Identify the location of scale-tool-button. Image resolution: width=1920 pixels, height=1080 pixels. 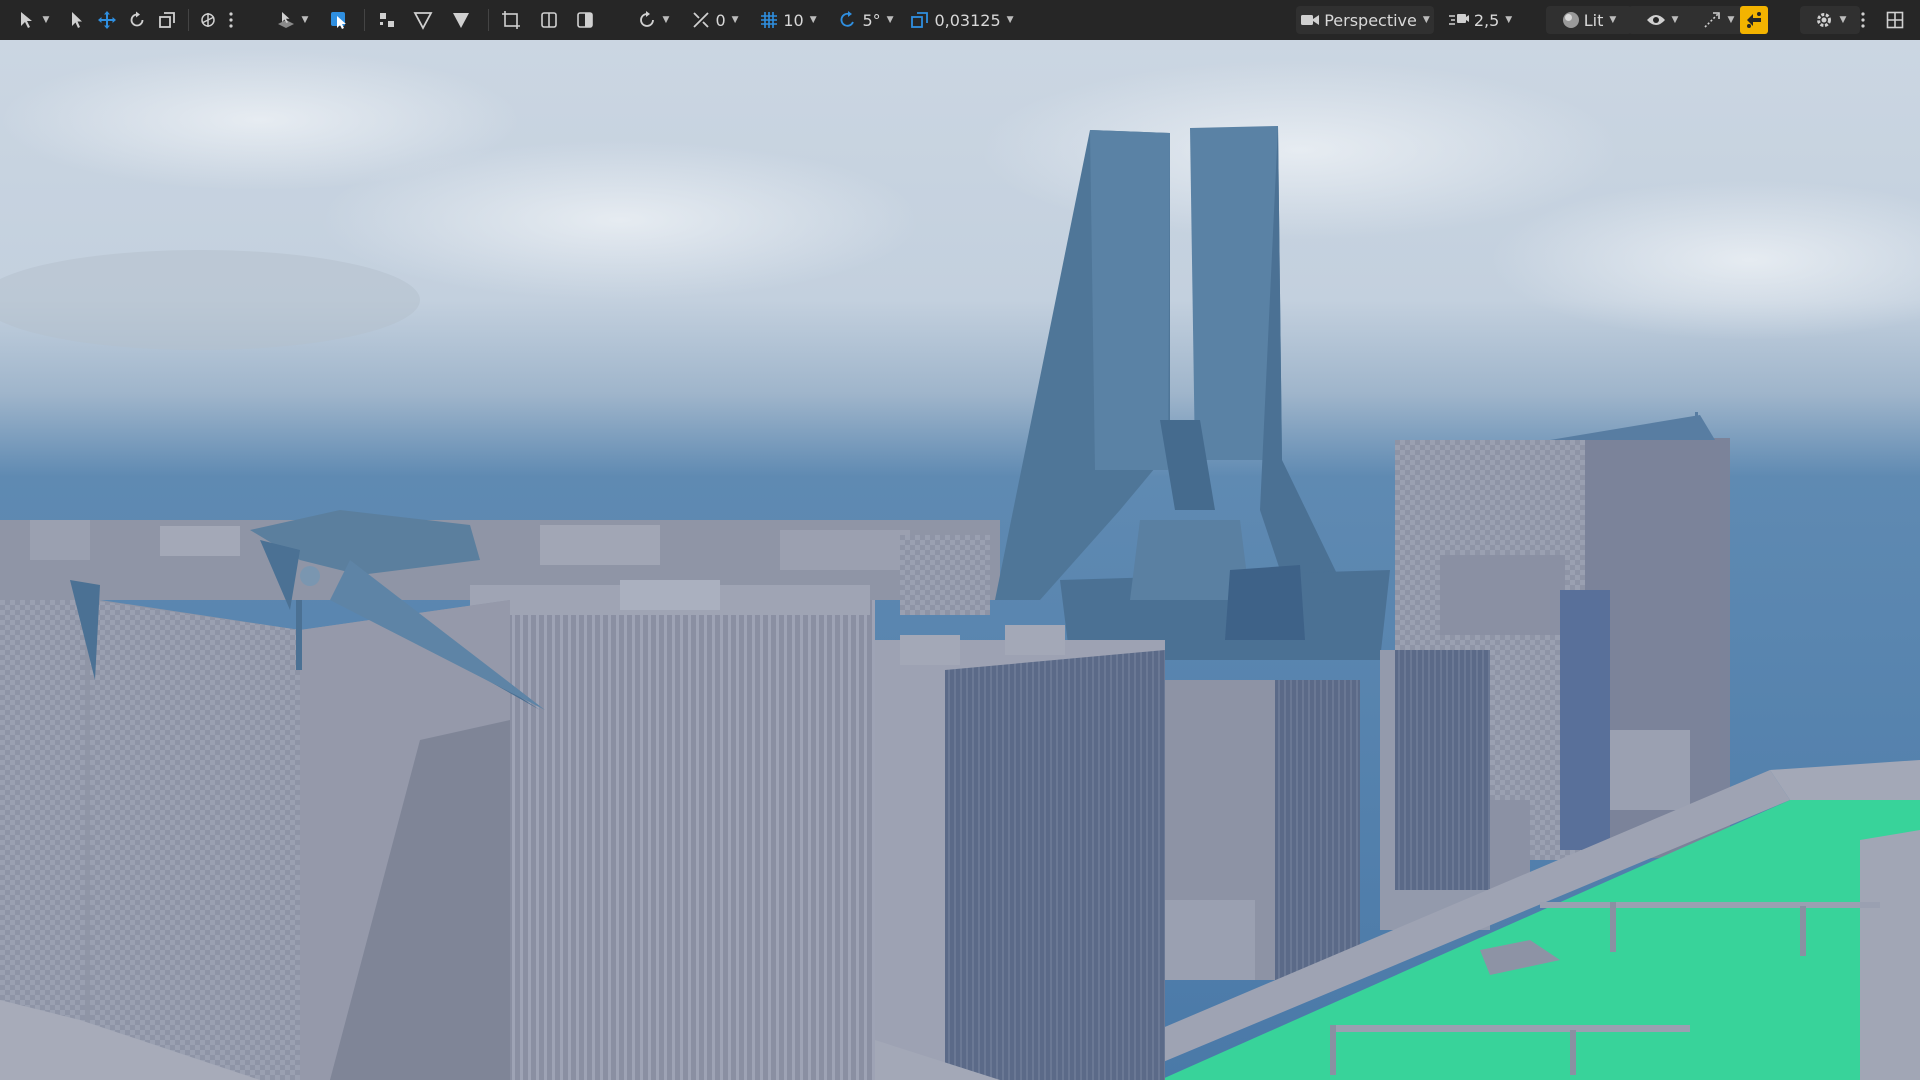
(167, 20).